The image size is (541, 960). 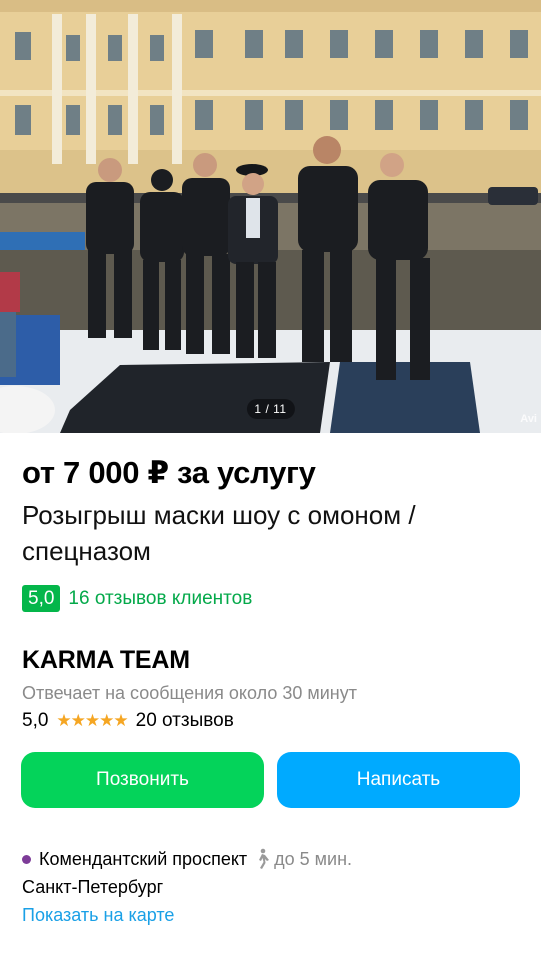 What do you see at coordinates (35, 720) in the screenshot?
I see `seller-rating-value: 5,0` at bounding box center [35, 720].